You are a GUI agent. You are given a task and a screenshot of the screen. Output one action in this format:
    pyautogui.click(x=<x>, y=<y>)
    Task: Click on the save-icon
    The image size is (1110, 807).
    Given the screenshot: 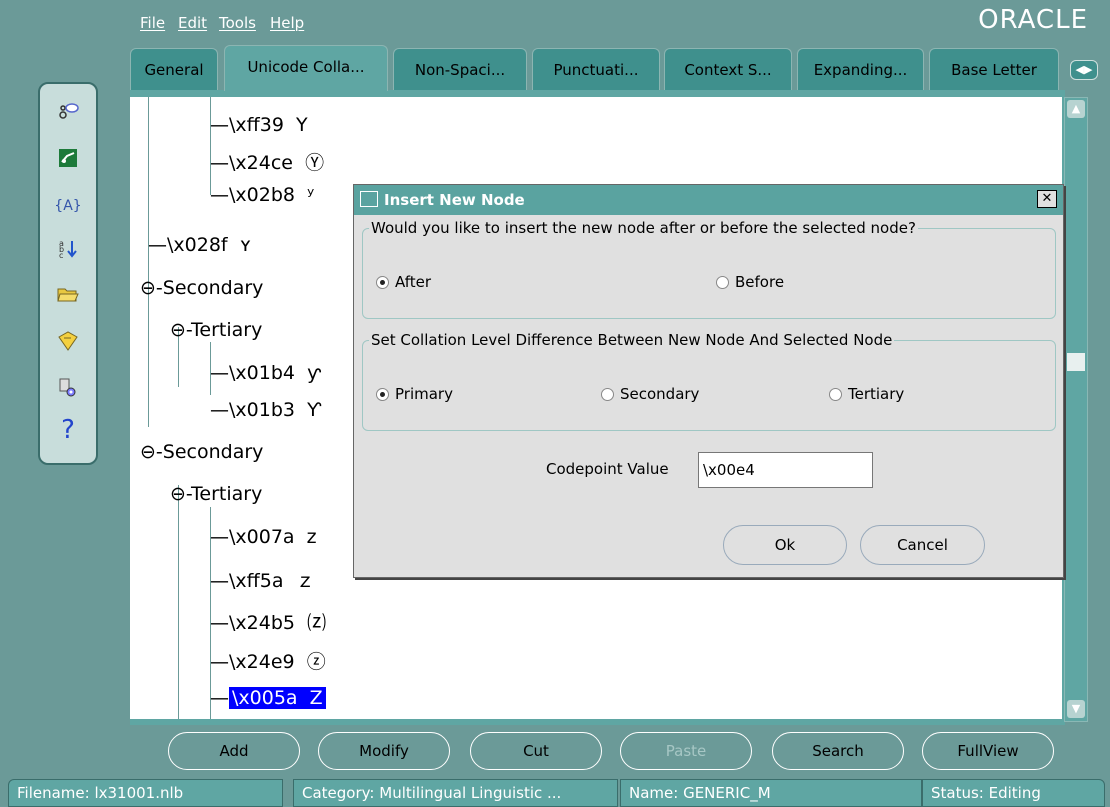 What is the action you would take?
    pyautogui.click(x=68, y=341)
    